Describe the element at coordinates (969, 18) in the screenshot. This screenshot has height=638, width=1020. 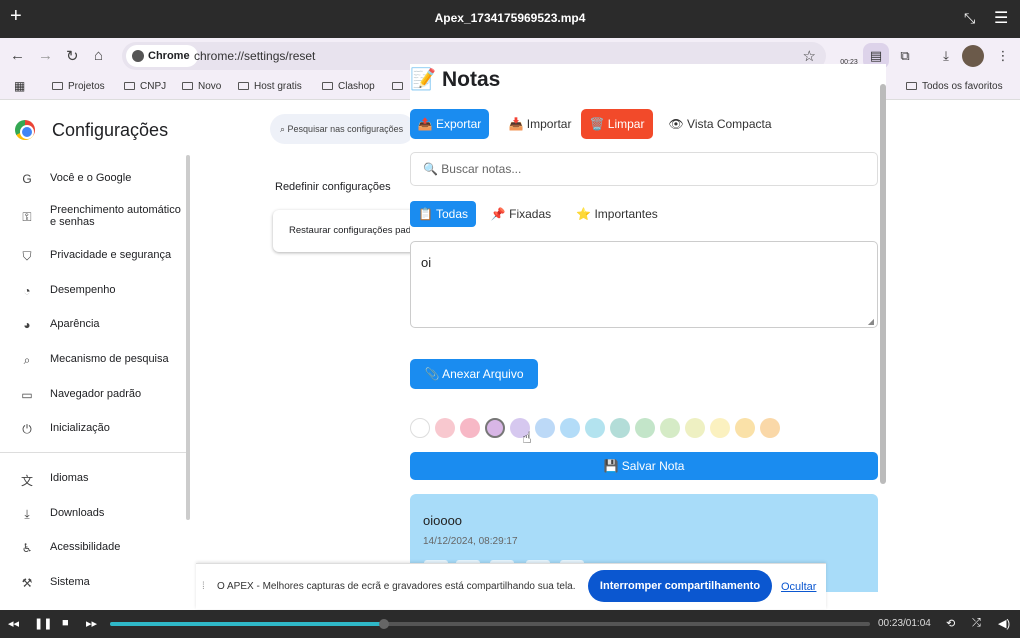
I see `unfullscreen-icon: ⤡` at that location.